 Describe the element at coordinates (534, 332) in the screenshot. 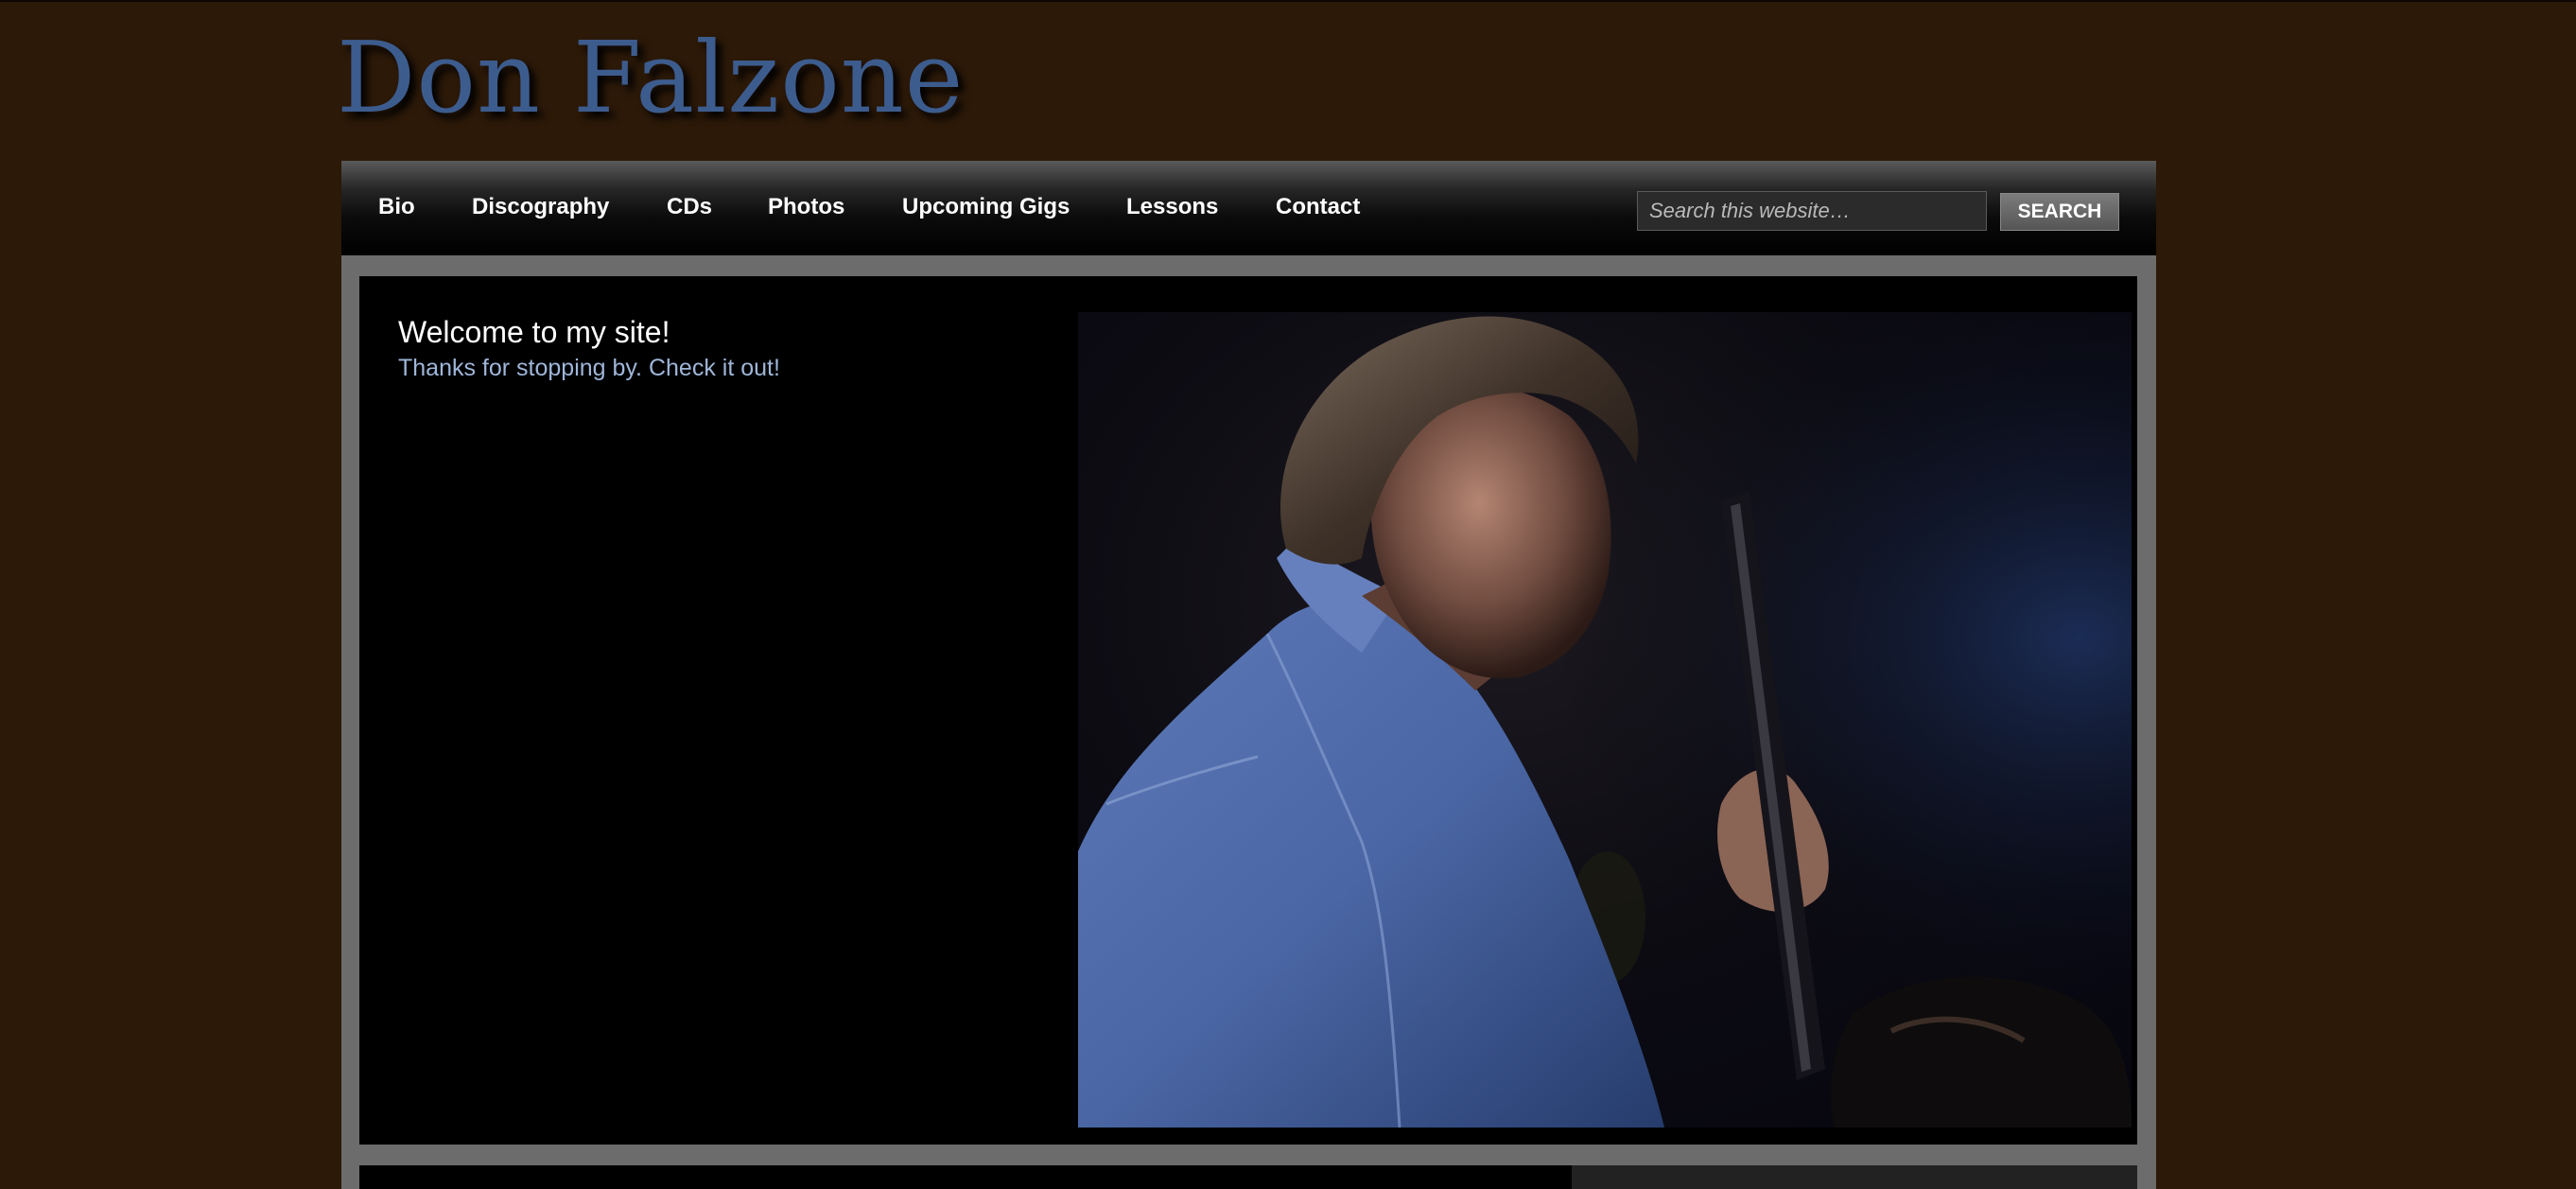

I see `welcome-heading: Welcome to my site!` at that location.